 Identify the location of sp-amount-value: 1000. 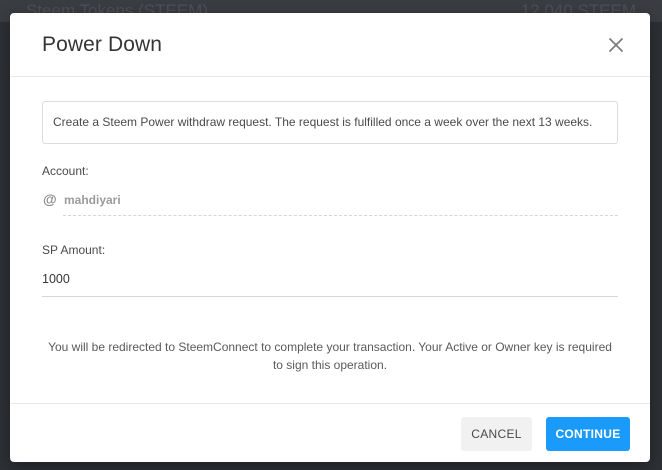
(56, 279).